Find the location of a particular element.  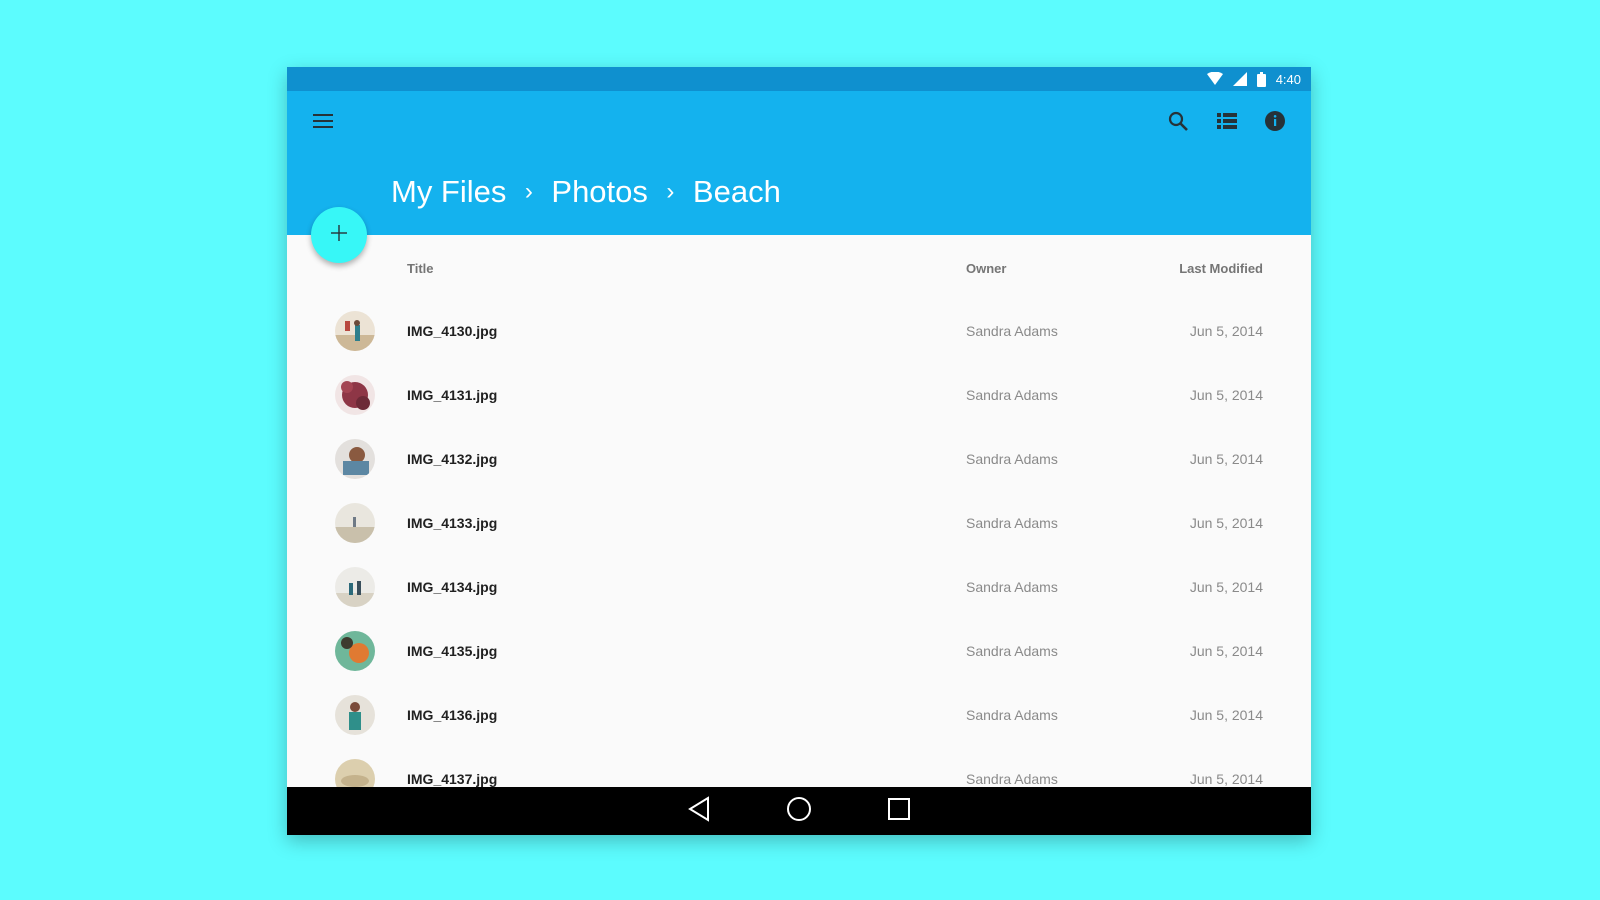

plus-icon is located at coordinates (339, 235).